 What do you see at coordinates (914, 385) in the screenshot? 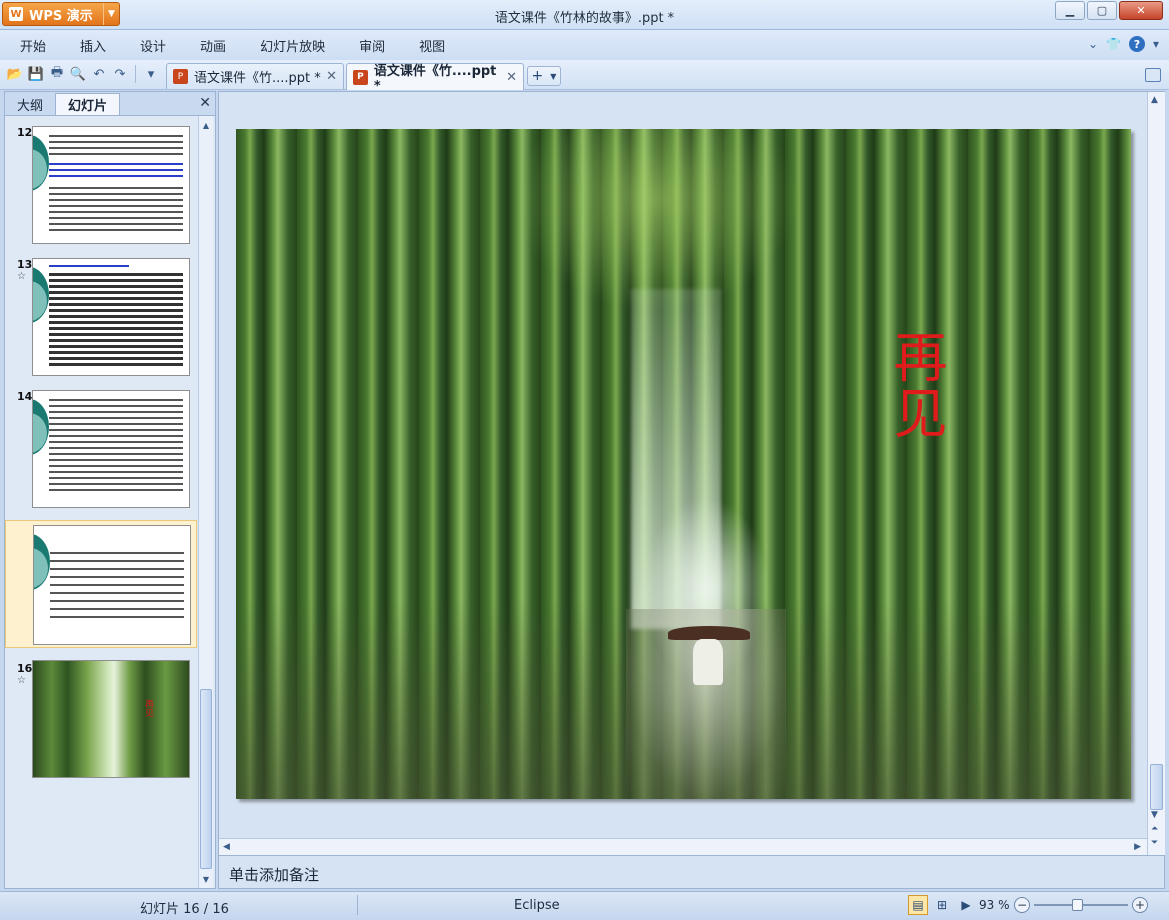
I see `slide-caption: 再见` at bounding box center [914, 385].